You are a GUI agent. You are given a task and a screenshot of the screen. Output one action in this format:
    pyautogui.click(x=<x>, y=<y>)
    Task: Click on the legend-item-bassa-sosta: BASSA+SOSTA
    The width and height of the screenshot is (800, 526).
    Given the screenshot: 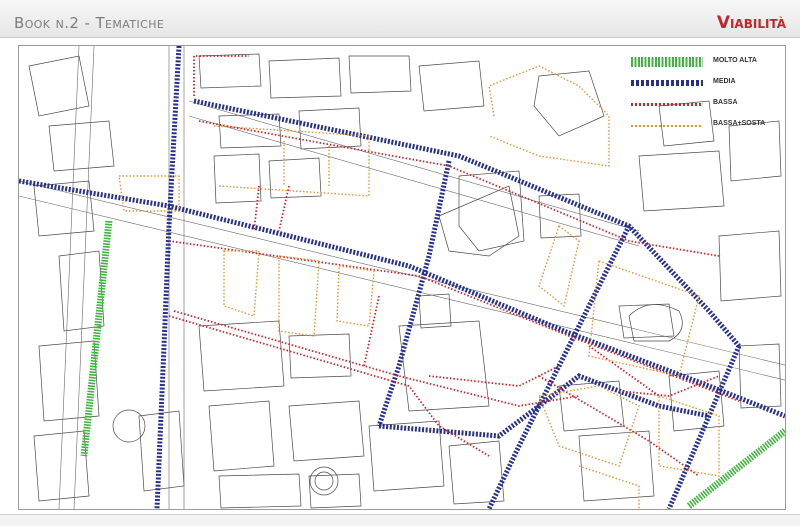 What is the action you would take?
    pyautogui.click(x=705, y=127)
    